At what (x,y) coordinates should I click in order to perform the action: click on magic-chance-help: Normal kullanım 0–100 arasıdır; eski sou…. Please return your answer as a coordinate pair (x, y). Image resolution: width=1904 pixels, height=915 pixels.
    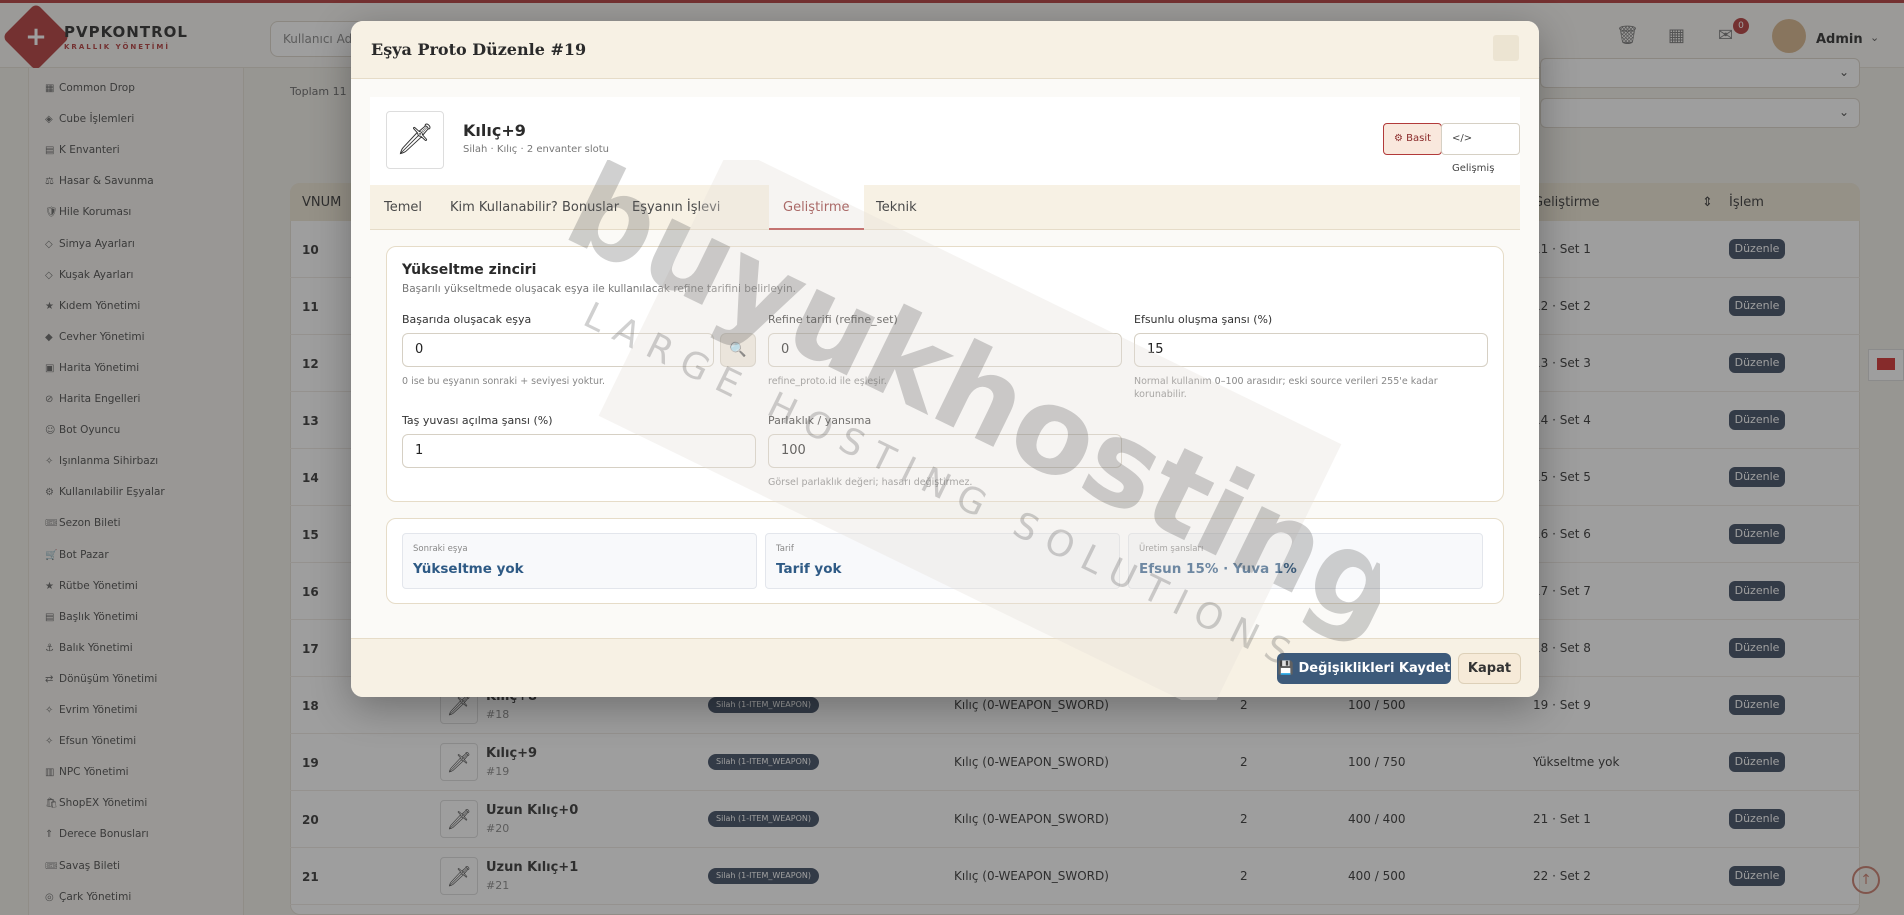
    Looking at the image, I should click on (1286, 388).